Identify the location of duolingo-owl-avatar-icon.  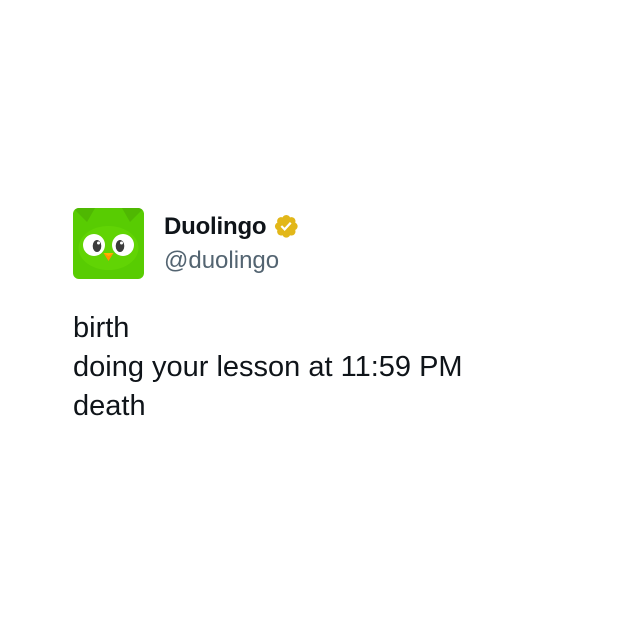
(108, 243).